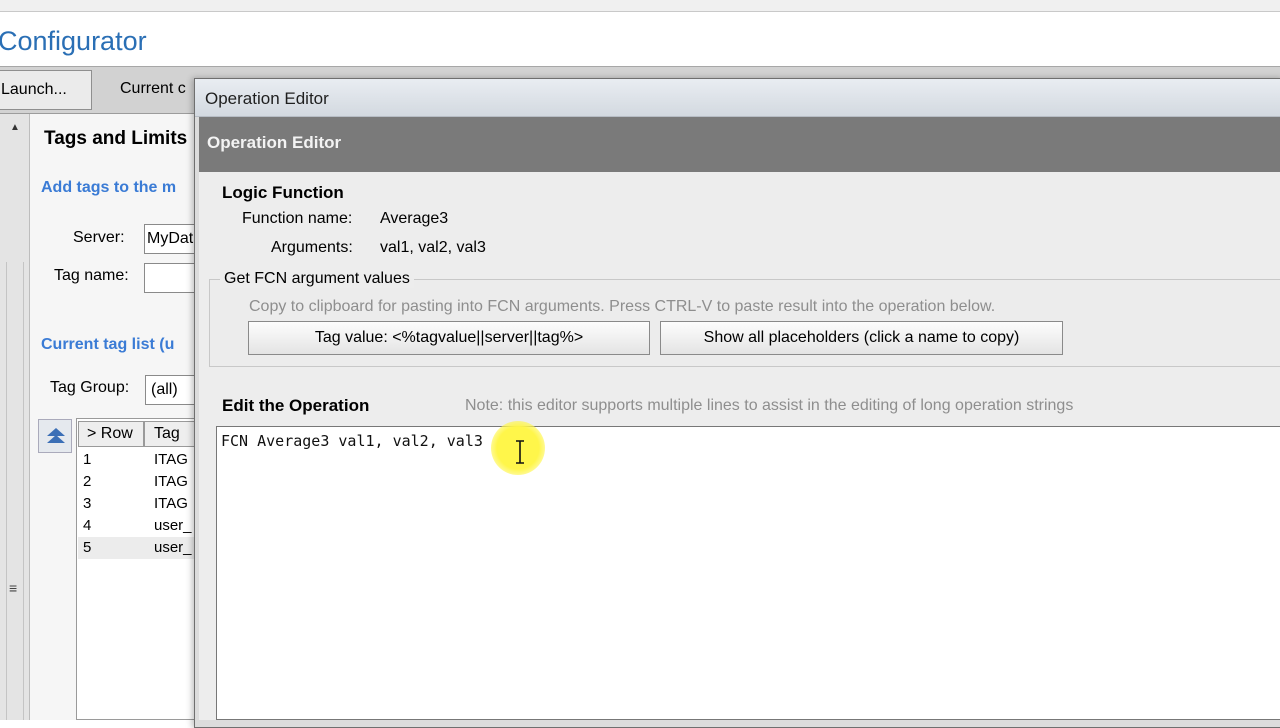 The height and width of the screenshot is (728, 1280). I want to click on function-name-label: Function name:, so click(297, 218).